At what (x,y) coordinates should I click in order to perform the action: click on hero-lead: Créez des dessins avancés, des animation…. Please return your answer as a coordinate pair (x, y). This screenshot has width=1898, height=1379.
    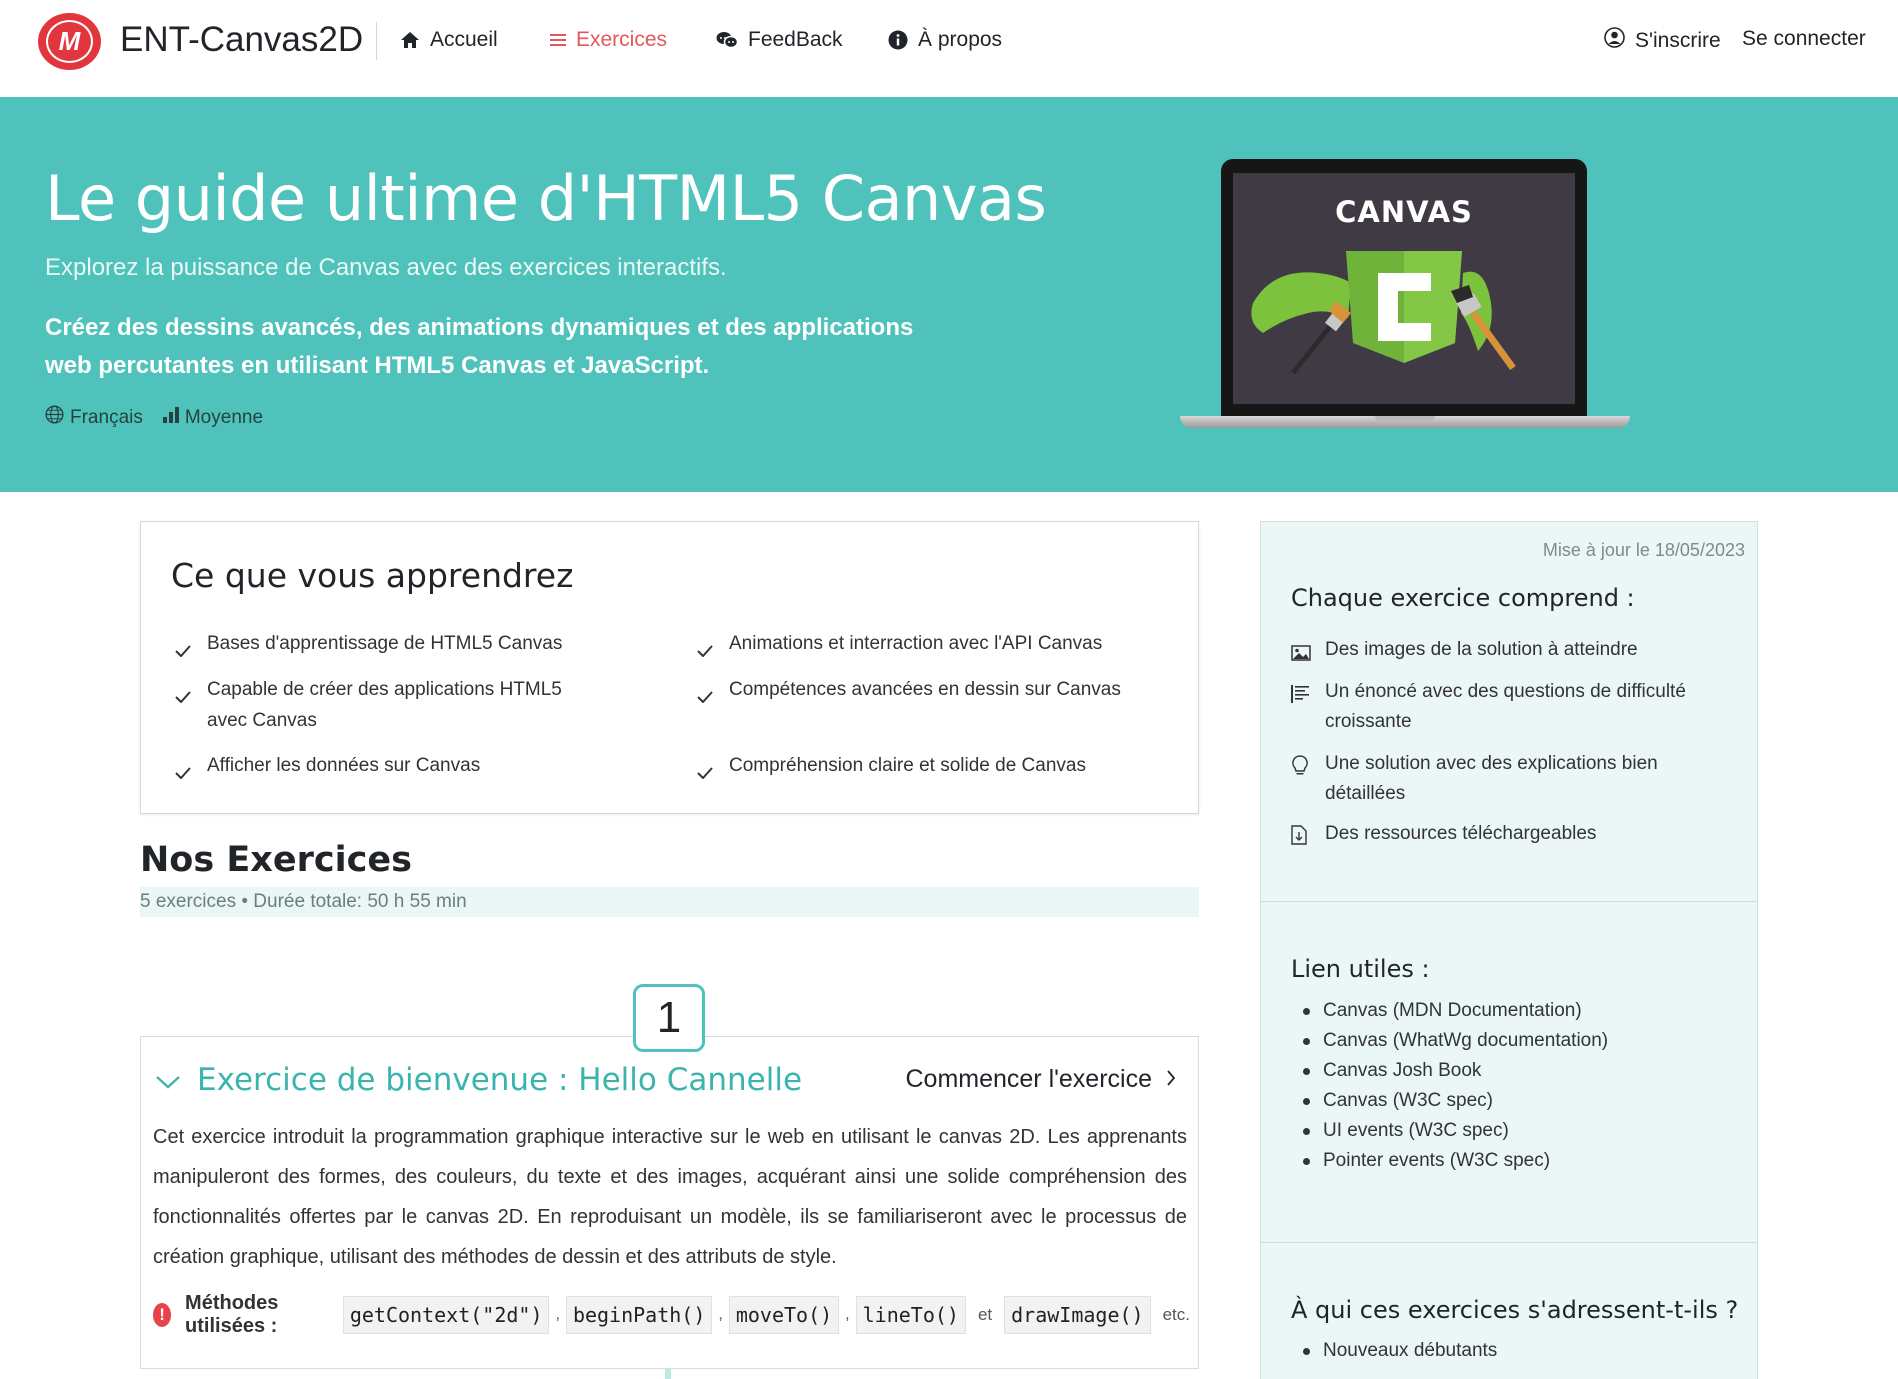
    Looking at the image, I should click on (479, 346).